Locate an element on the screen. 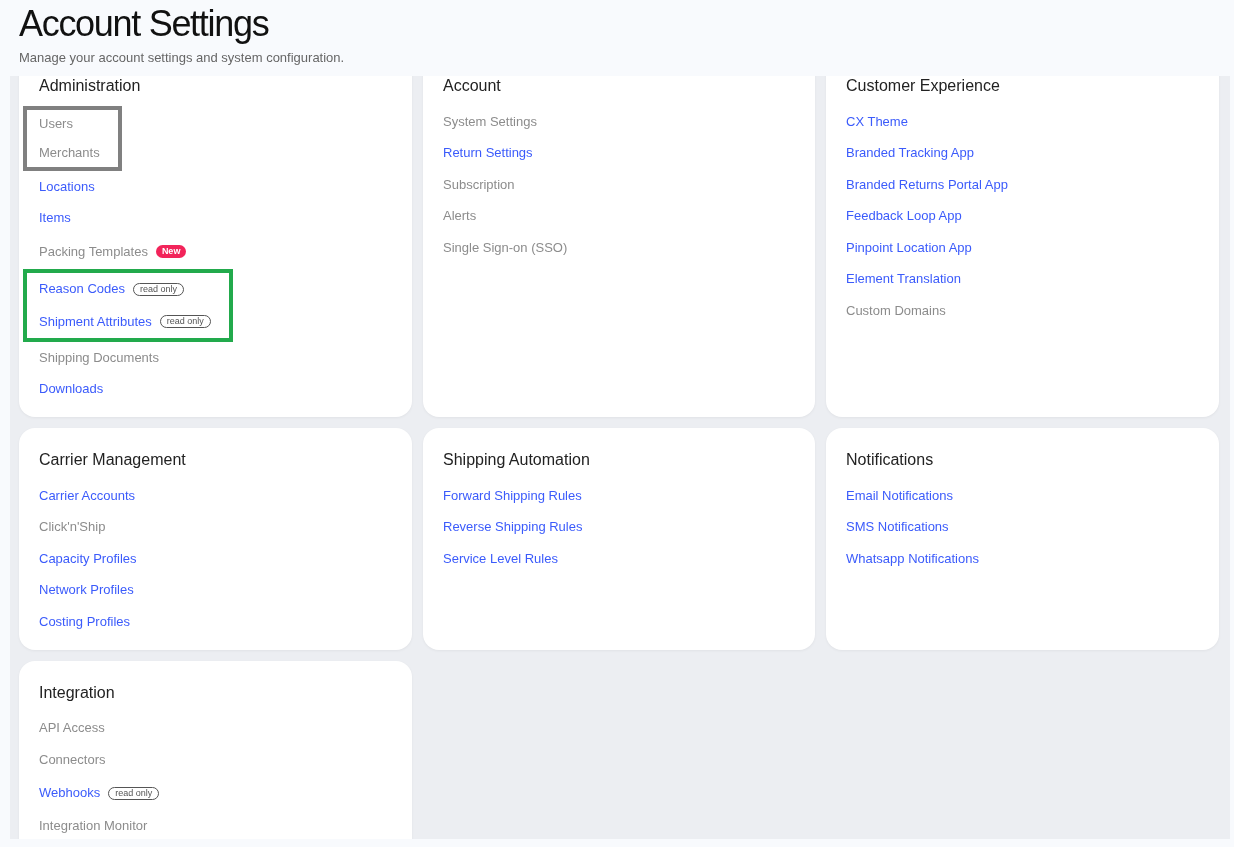 The width and height of the screenshot is (1234, 847). settings-link: Forward Shipping Rules is located at coordinates (512, 495).